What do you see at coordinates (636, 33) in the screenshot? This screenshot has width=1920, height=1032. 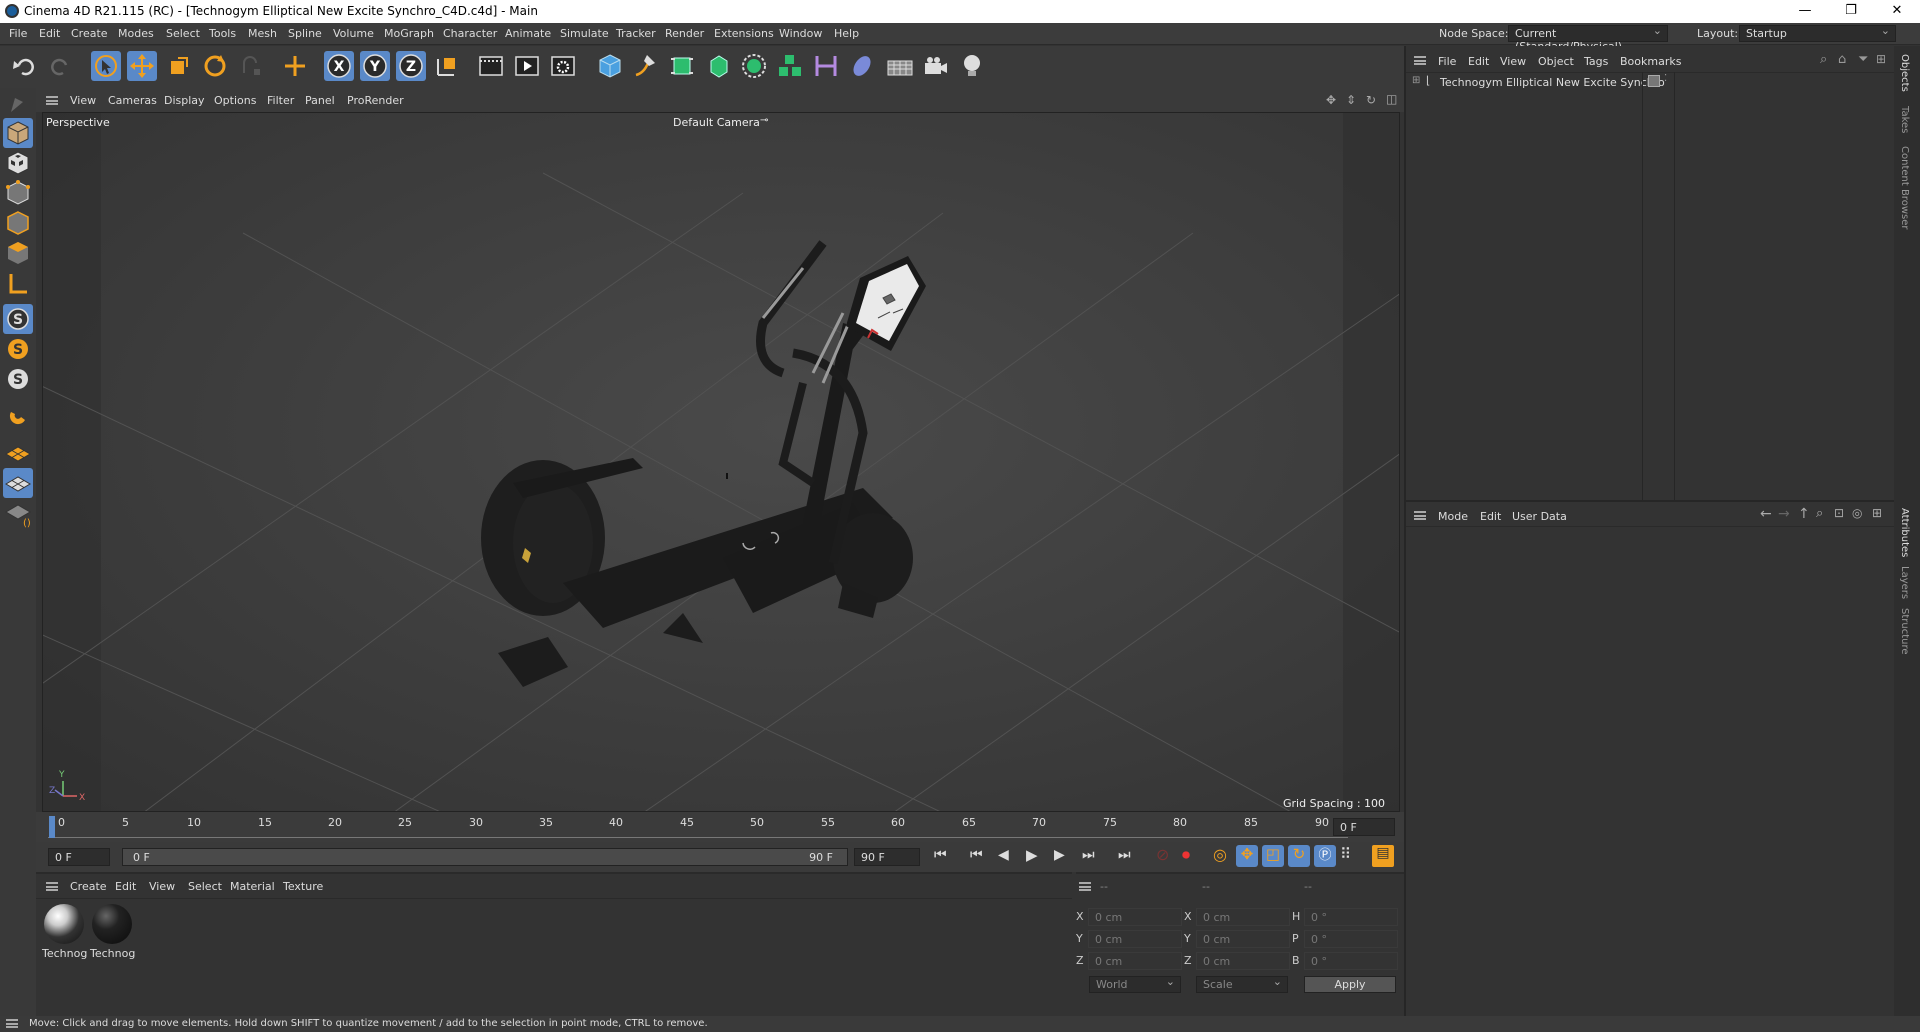 I see `menu-tracker: Tracker` at bounding box center [636, 33].